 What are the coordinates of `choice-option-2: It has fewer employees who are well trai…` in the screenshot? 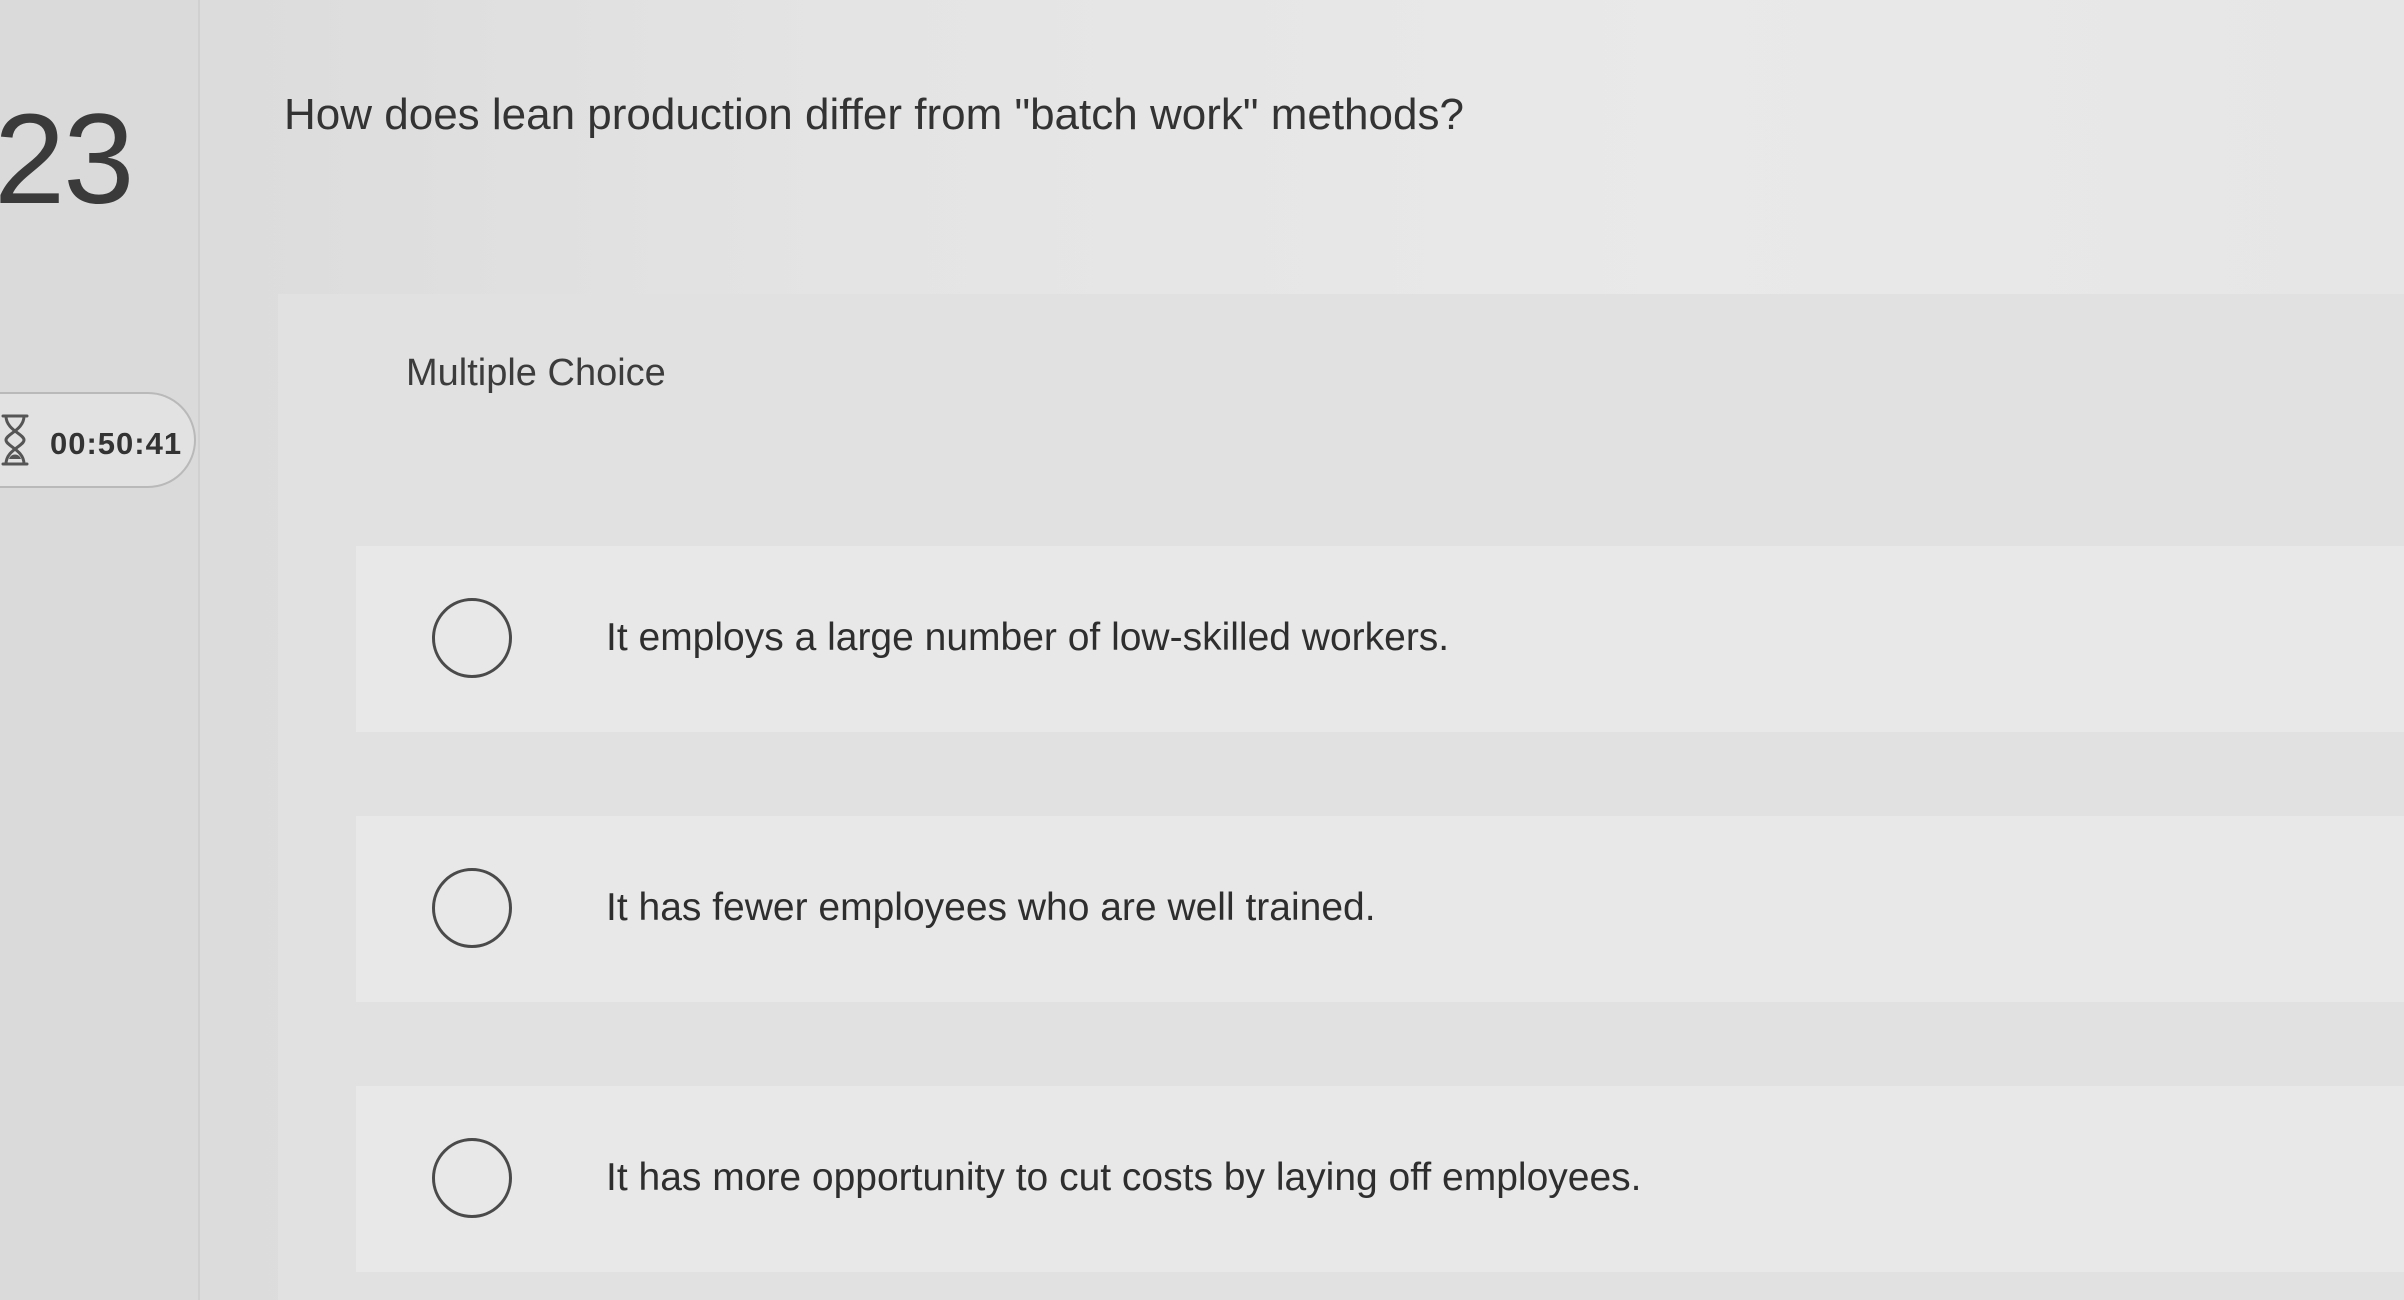 It's located at (1380, 909).